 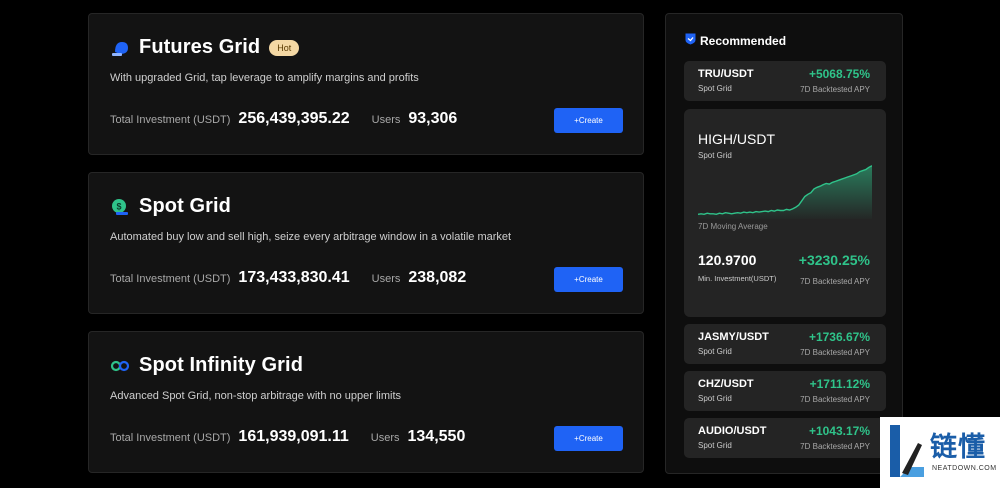 What do you see at coordinates (185, 206) in the screenshot?
I see `card-title: Spot Grid` at bounding box center [185, 206].